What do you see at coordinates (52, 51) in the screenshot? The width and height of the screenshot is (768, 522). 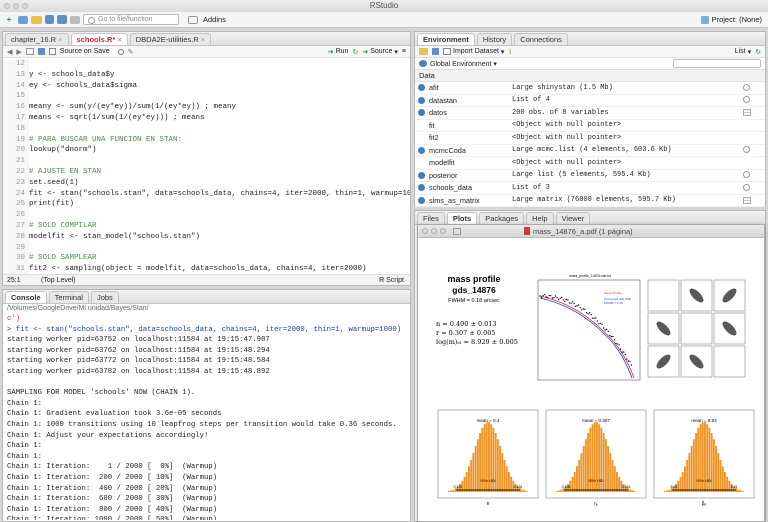 I see `source-on-save-checkbox` at bounding box center [52, 51].